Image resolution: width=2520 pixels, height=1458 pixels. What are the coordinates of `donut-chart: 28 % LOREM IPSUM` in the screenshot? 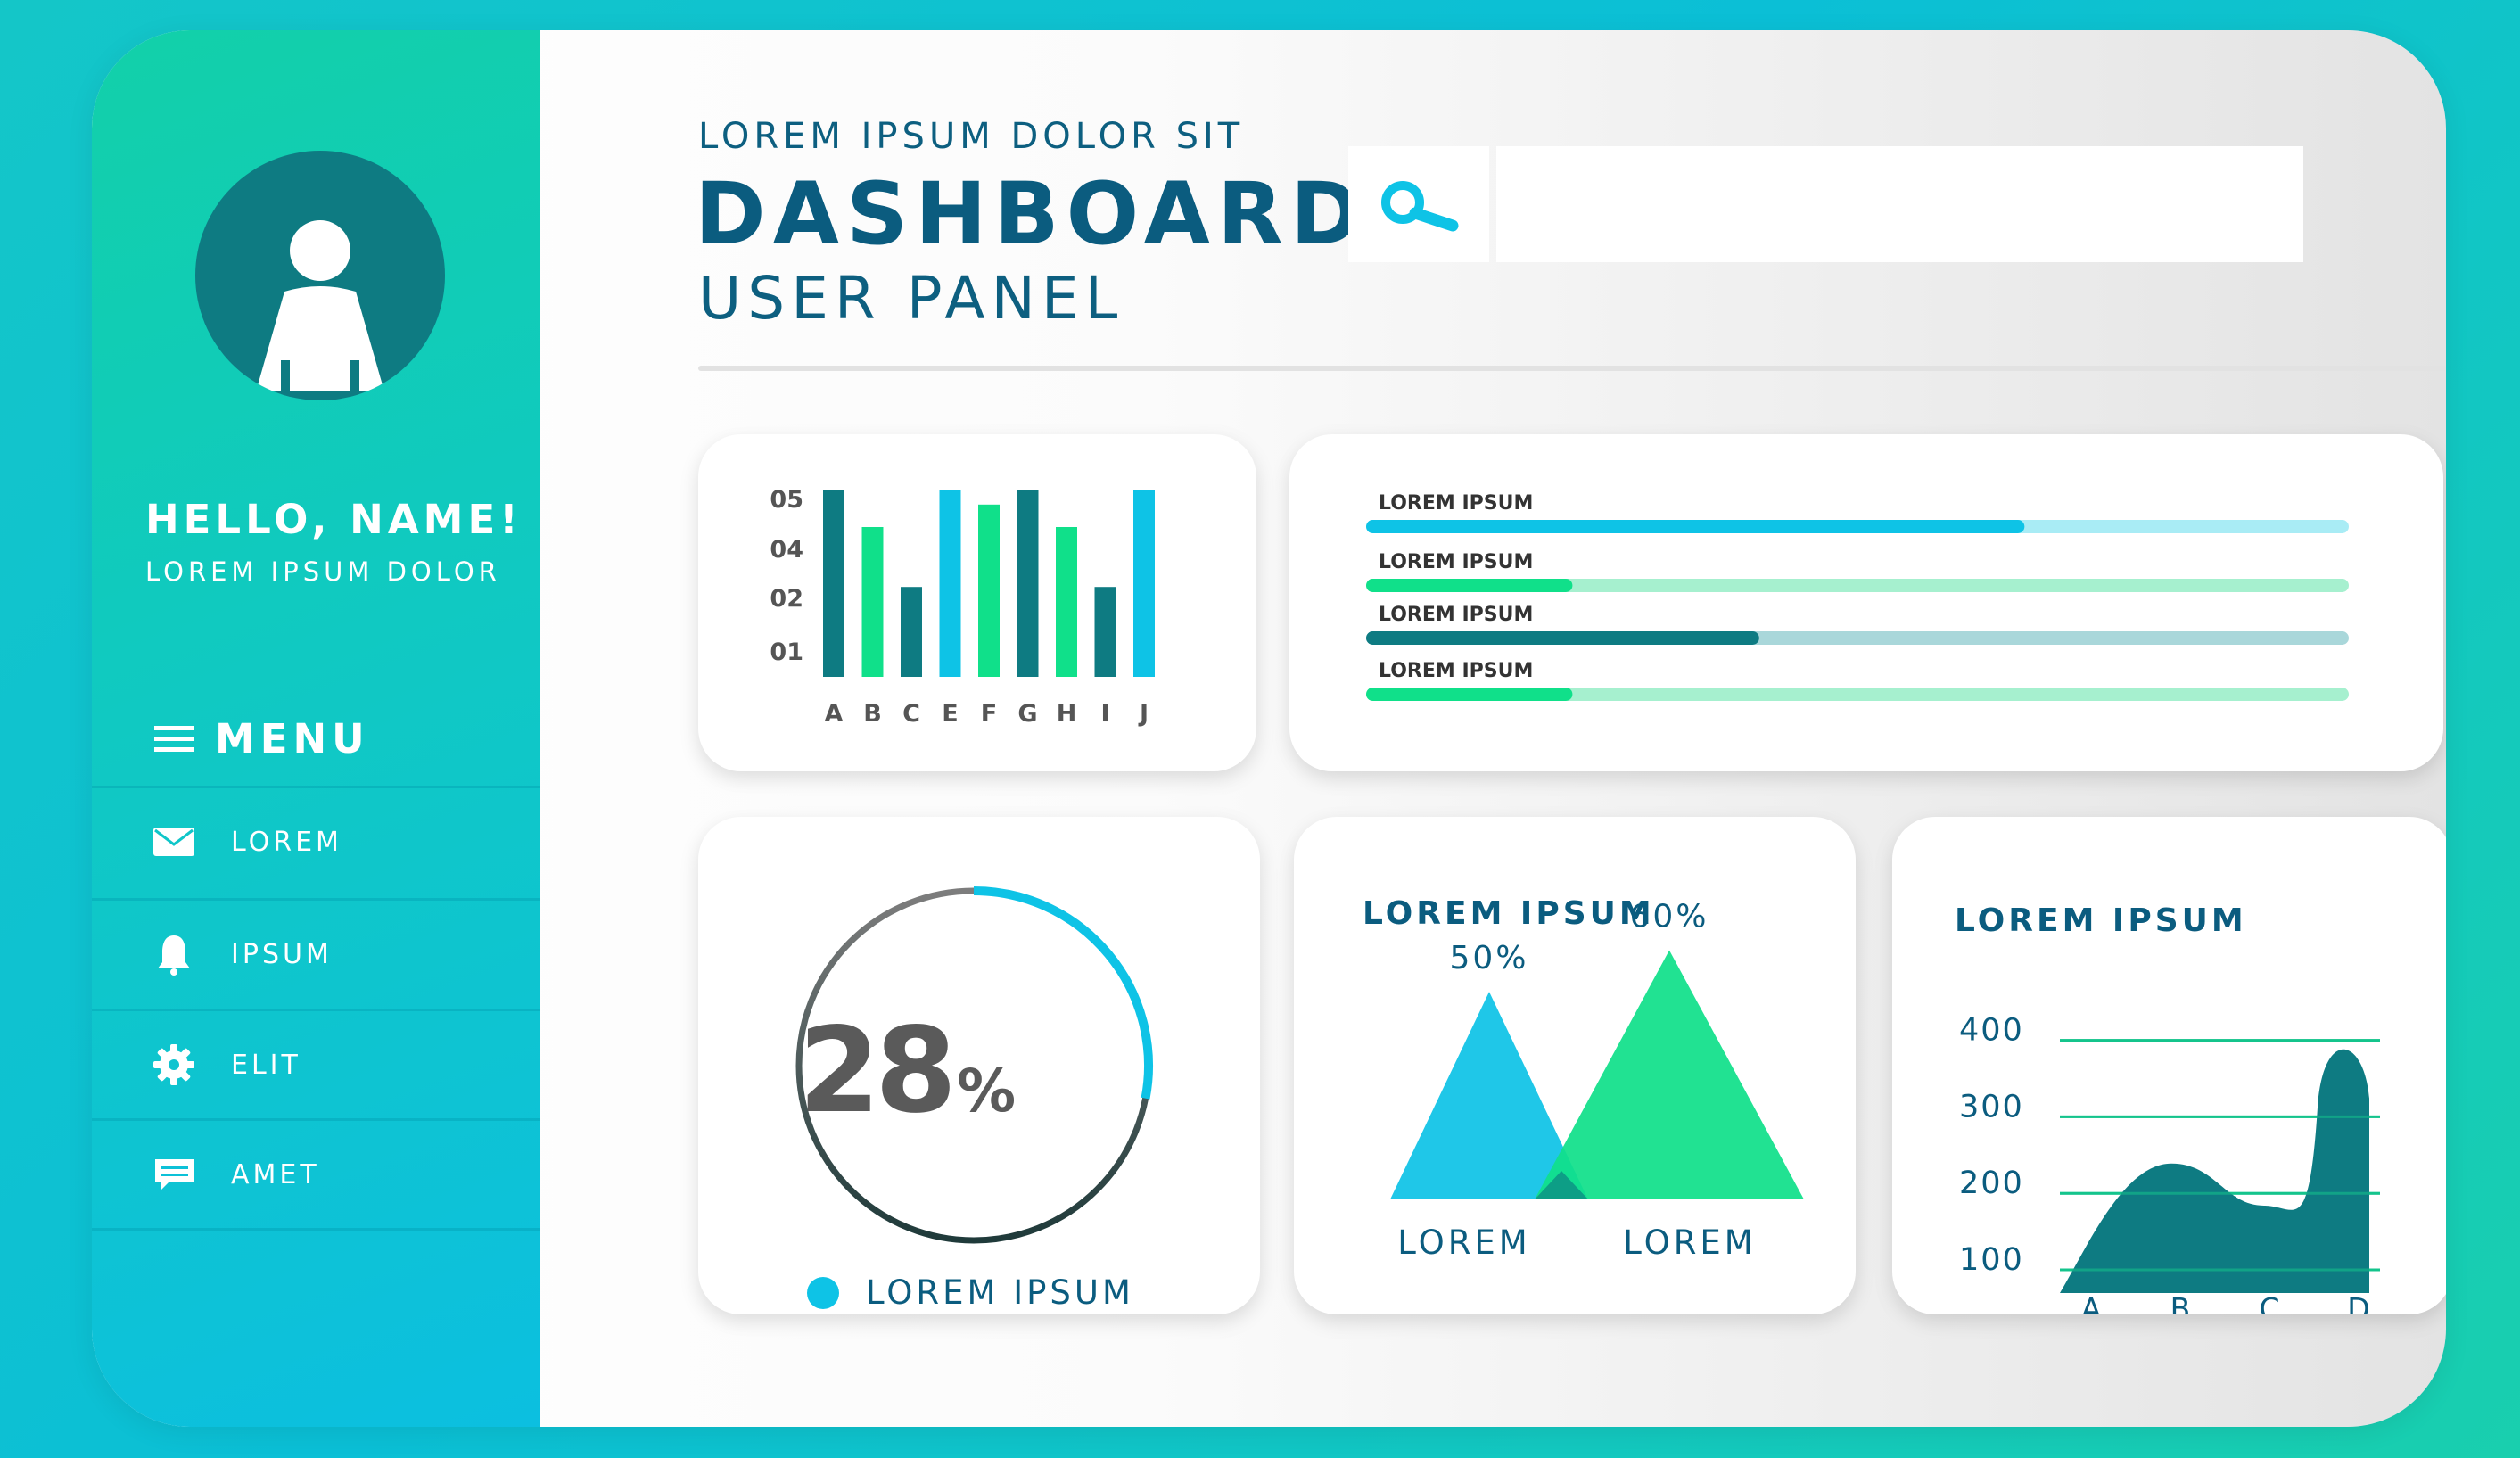 It's located at (974, 1099).